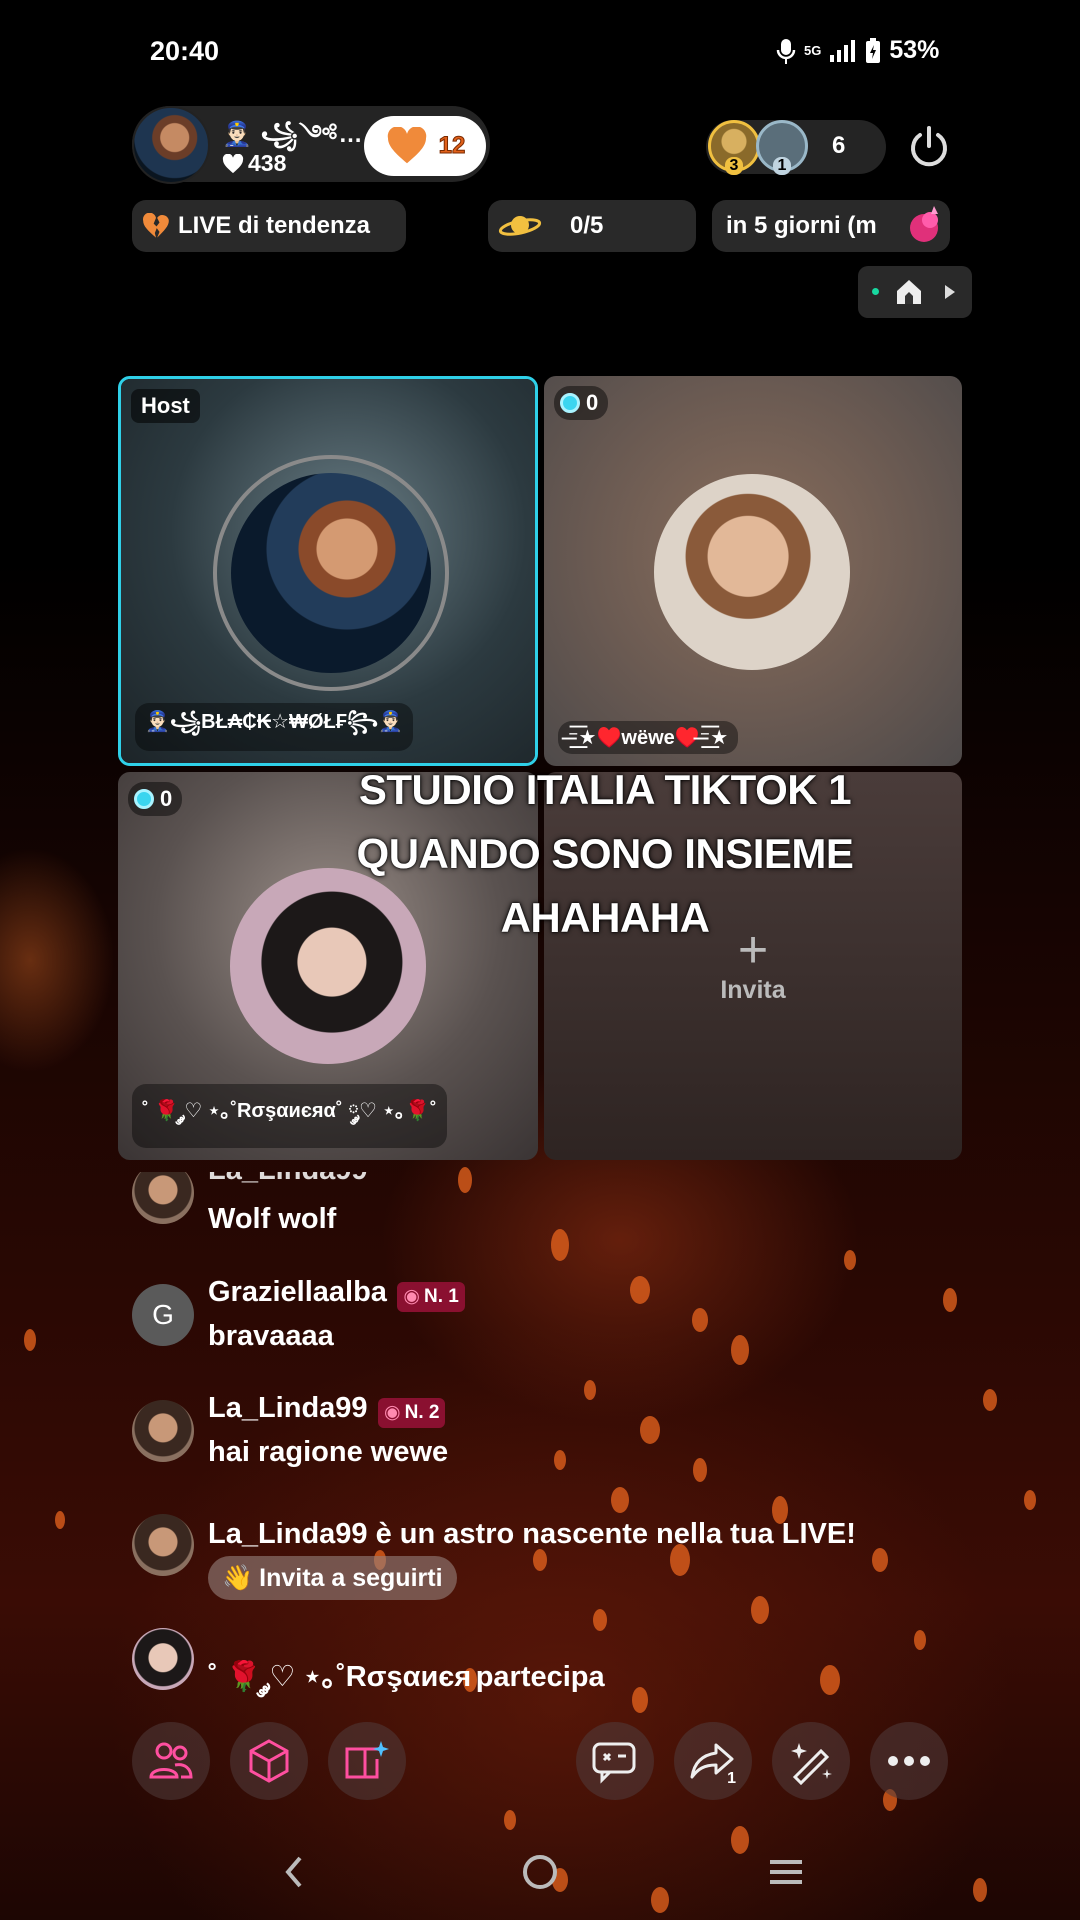 Image resolution: width=1080 pixels, height=1920 pixels. I want to click on enhance-button, so click(811, 1761).